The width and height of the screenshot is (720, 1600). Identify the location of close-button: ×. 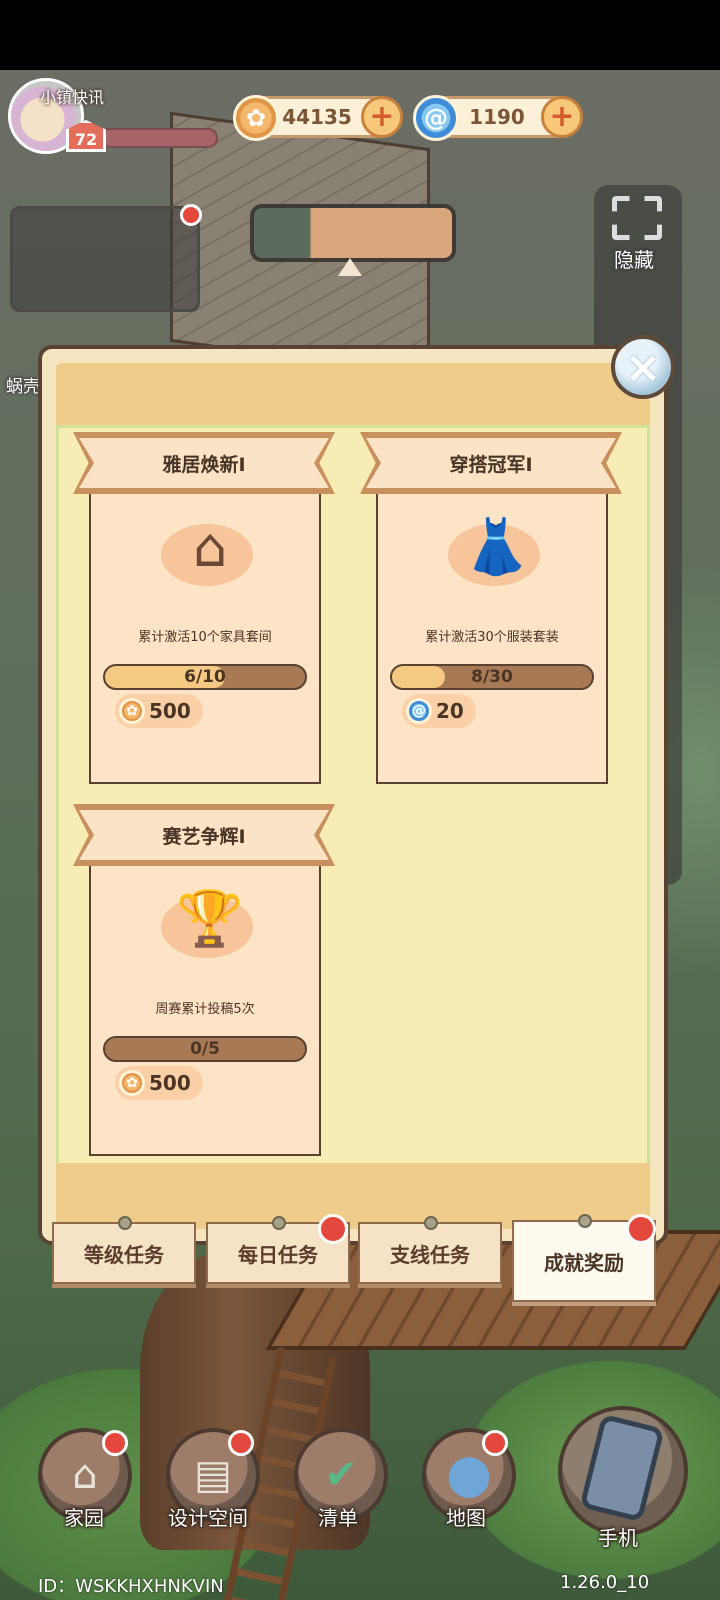
(643, 367).